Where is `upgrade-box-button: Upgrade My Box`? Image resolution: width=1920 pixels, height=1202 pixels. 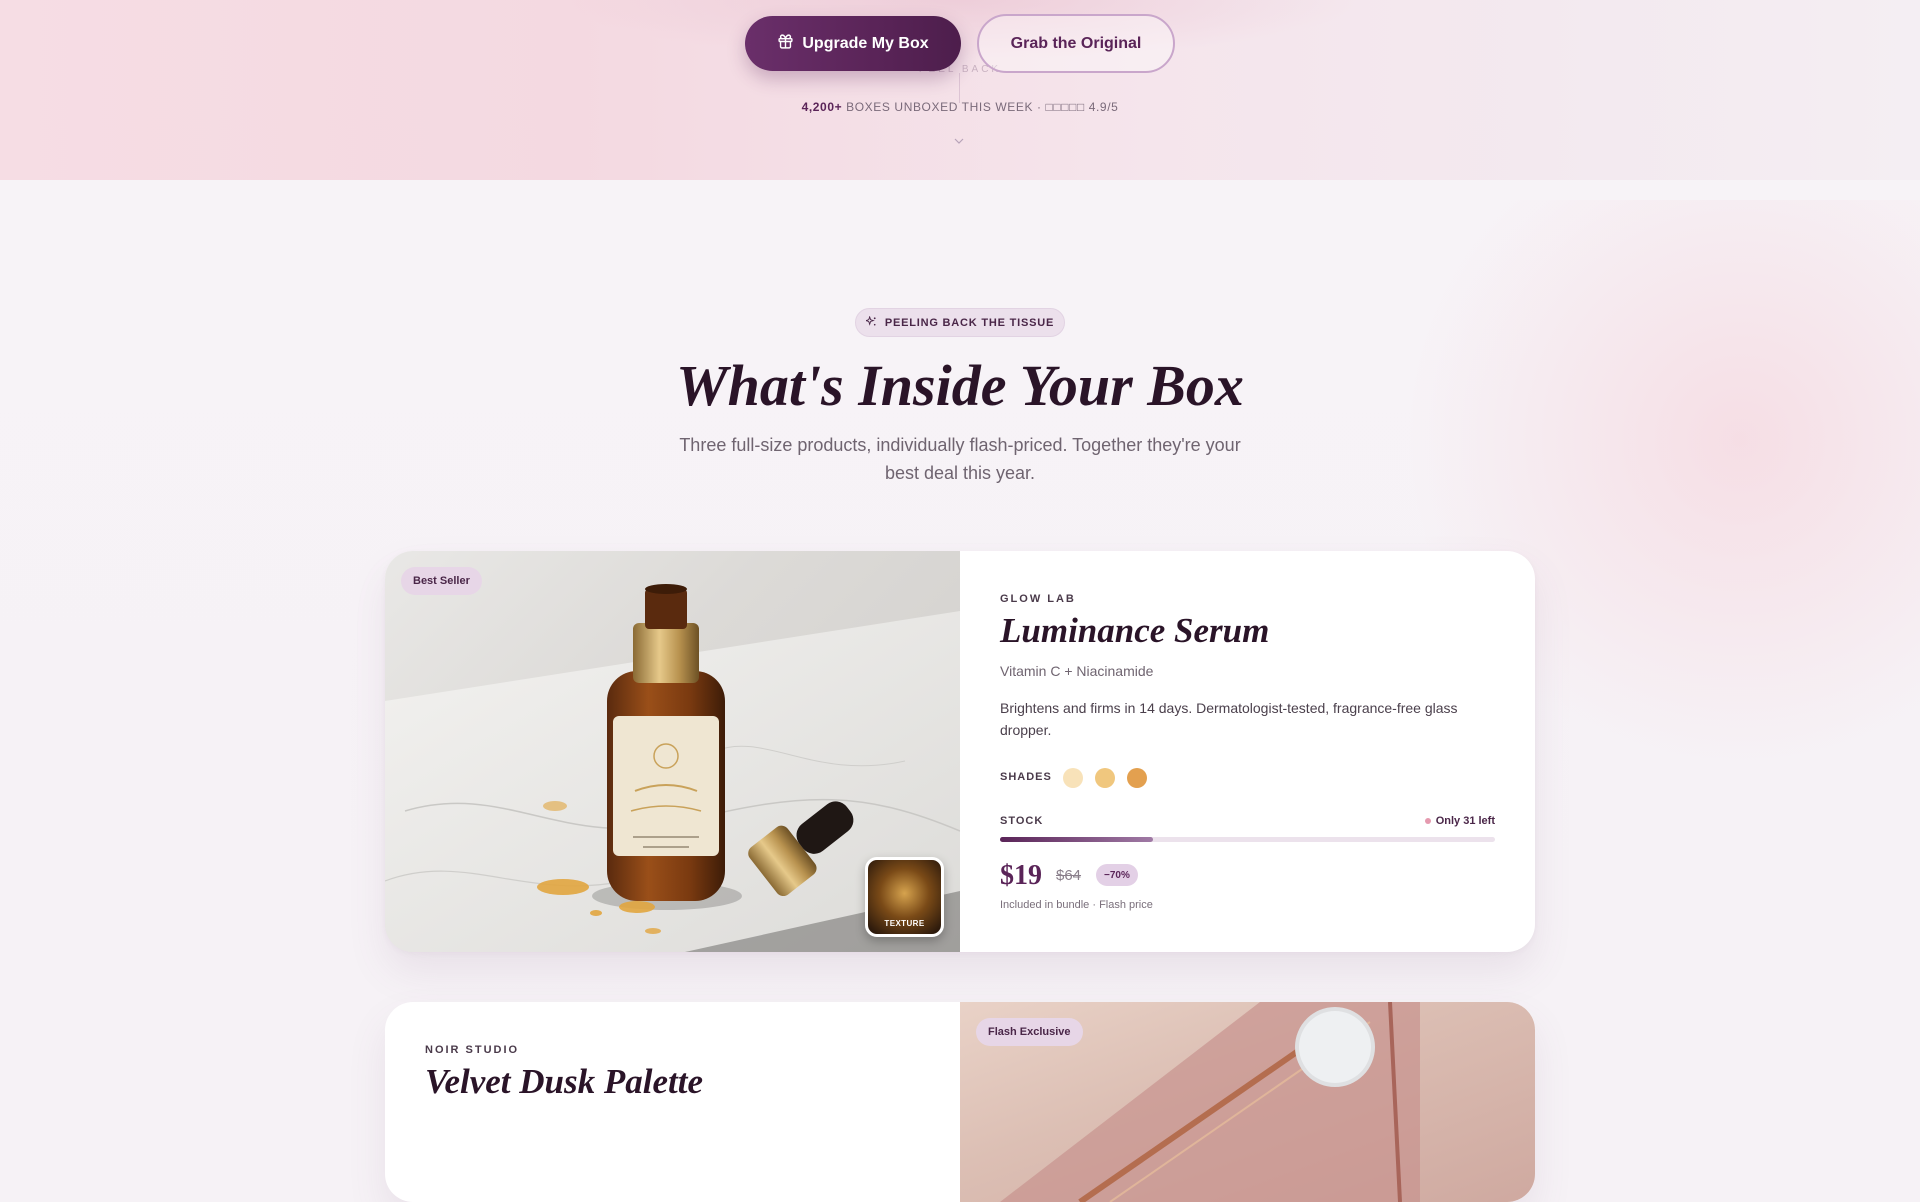 upgrade-box-button: Upgrade My Box is located at coordinates (853, 43).